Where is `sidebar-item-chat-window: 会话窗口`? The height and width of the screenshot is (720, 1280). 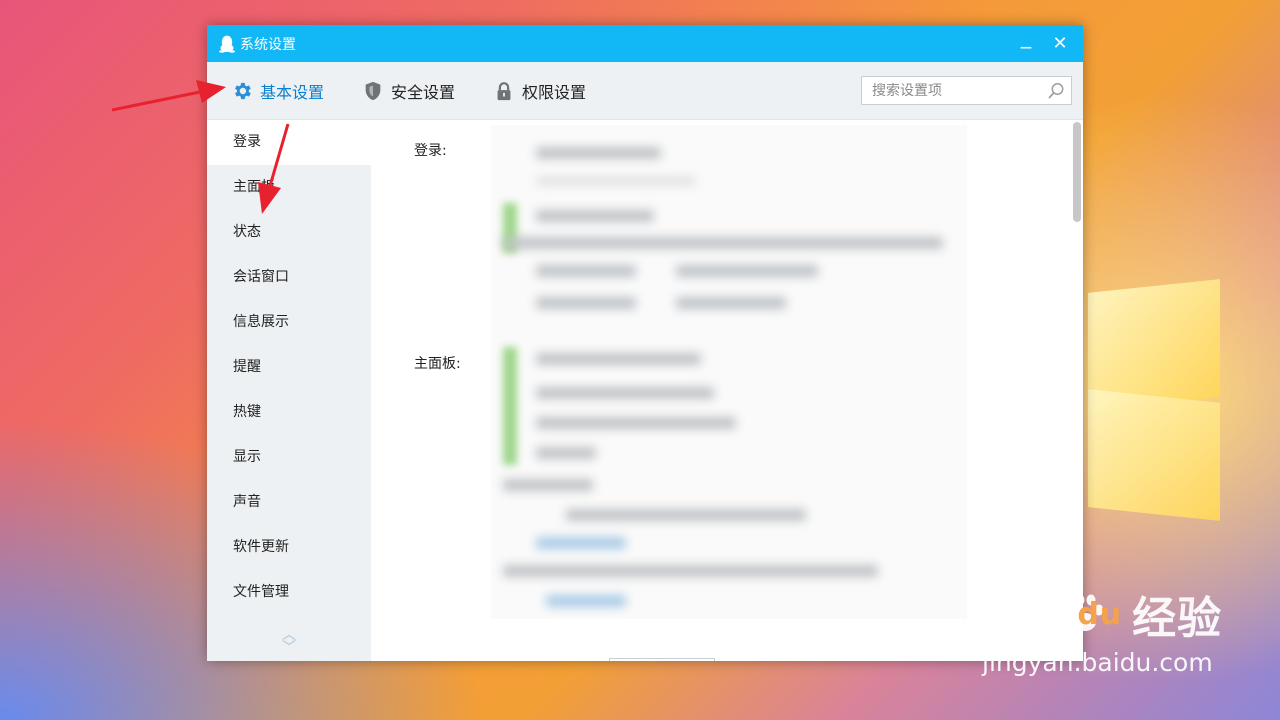 sidebar-item-chat-window: 会话窗口 is located at coordinates (289, 277).